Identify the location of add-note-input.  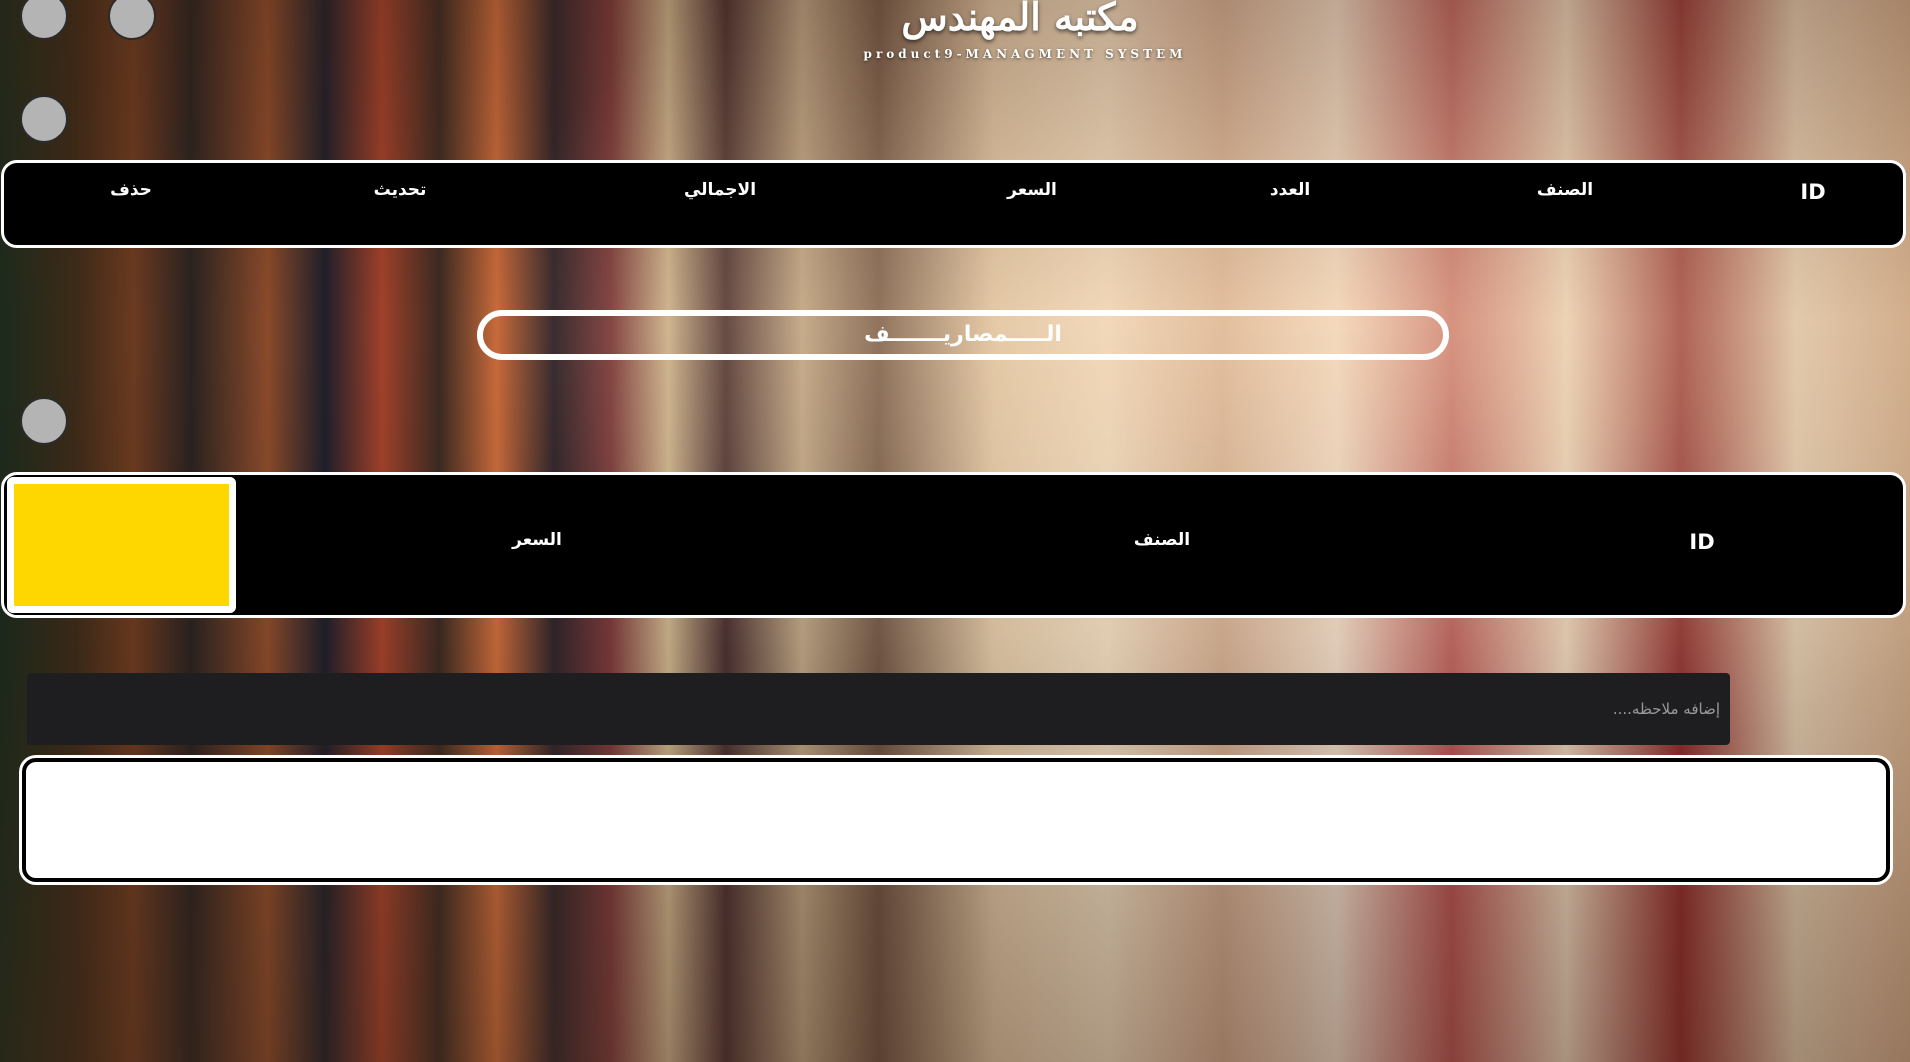
(878, 709).